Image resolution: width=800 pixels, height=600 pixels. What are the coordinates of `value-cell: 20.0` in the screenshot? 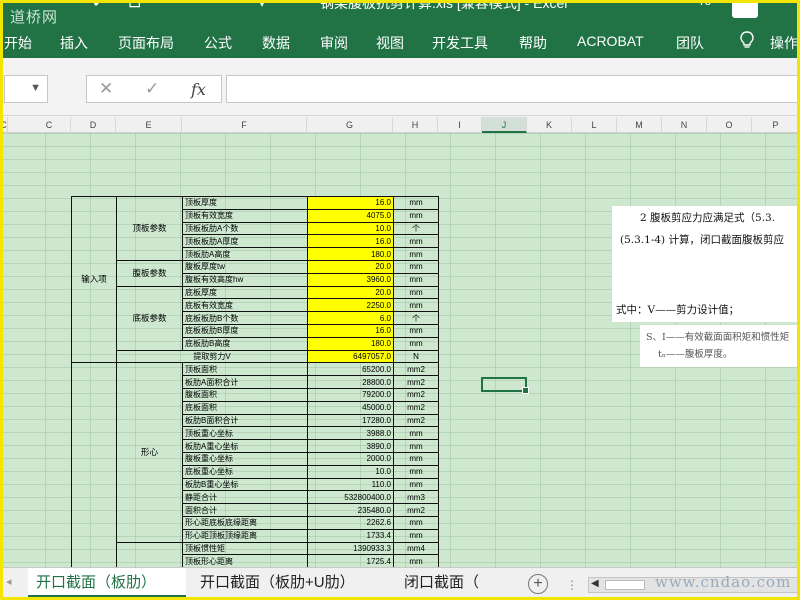 It's located at (350, 292).